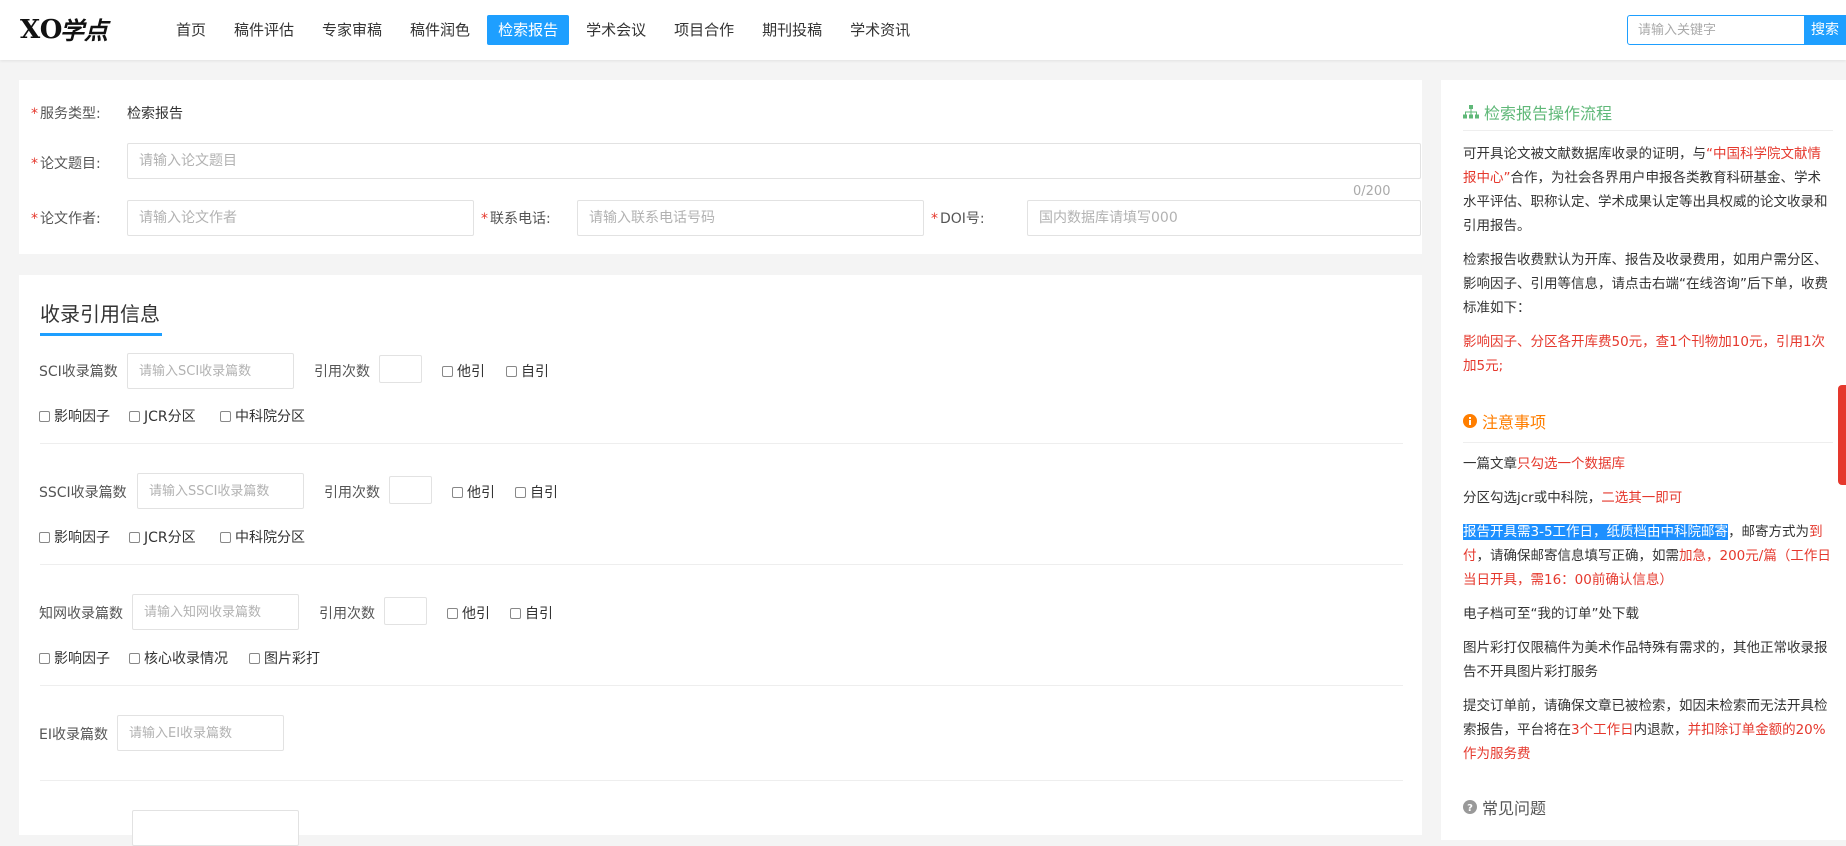  What do you see at coordinates (352, 30) in the screenshot?
I see `nav-expert-review: 专家审稿` at bounding box center [352, 30].